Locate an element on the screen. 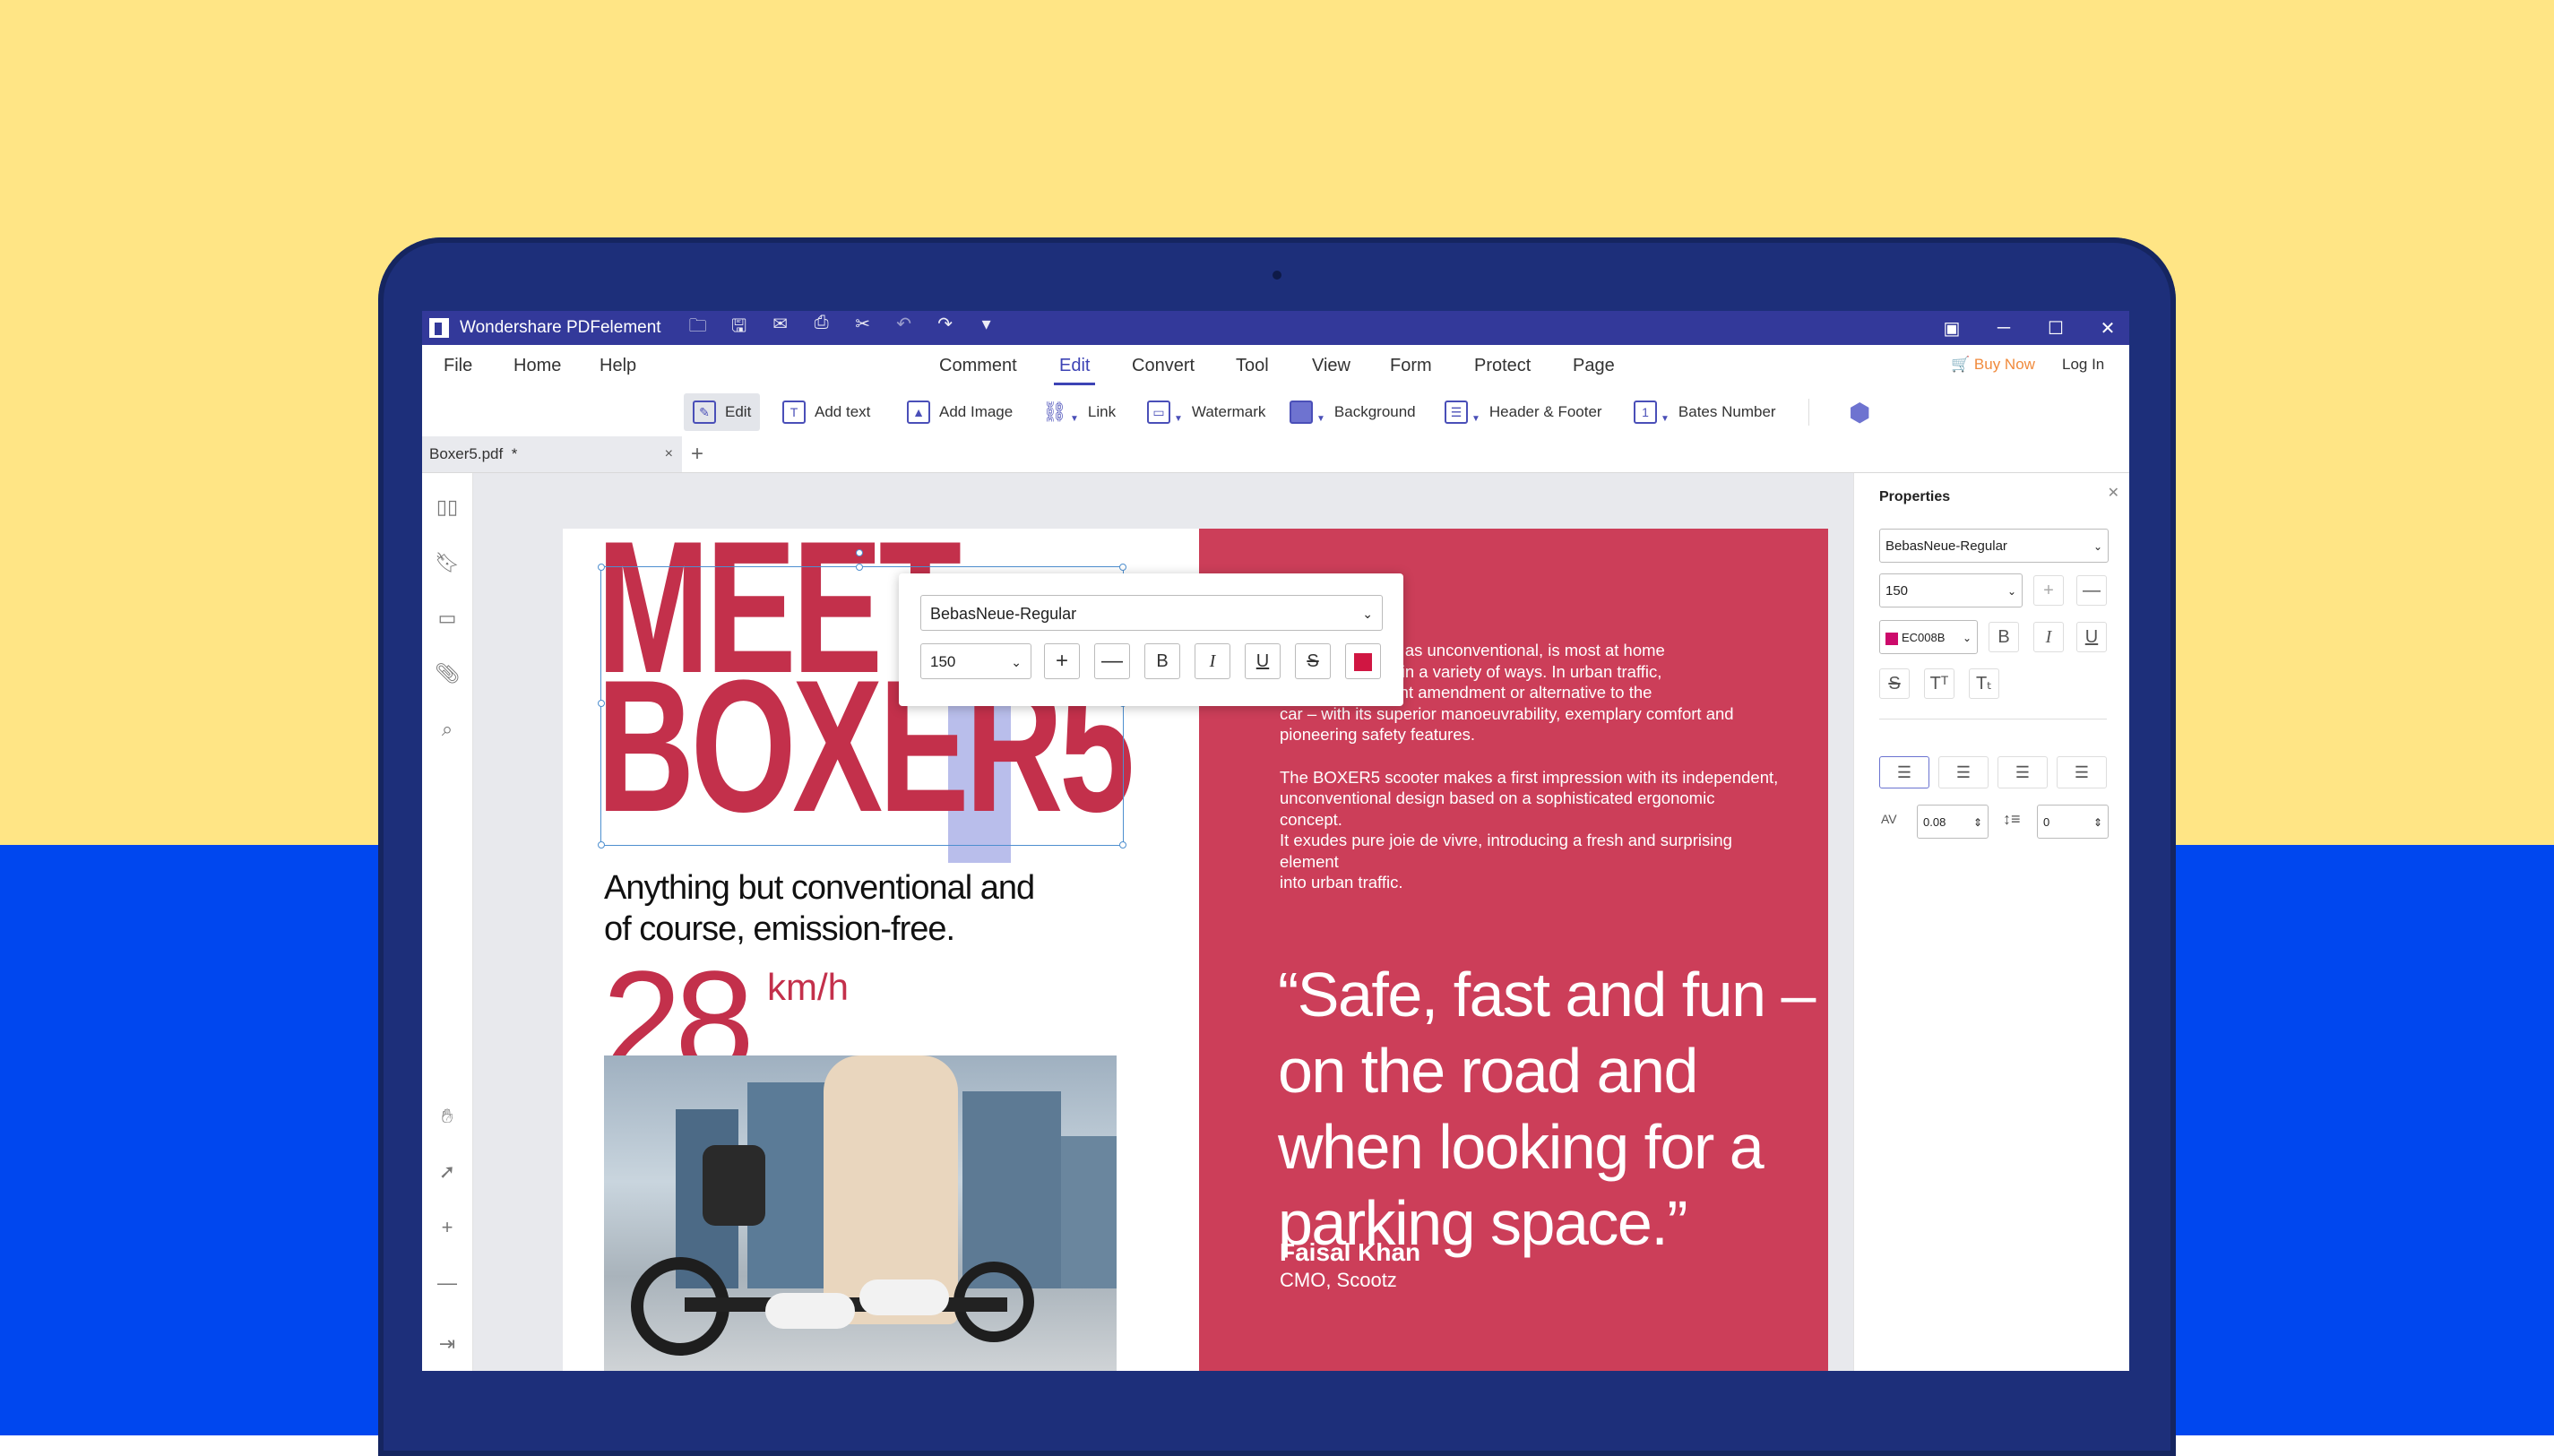 This screenshot has width=2554, height=1456. properties-color-select: EC008B ⌄ is located at coordinates (1928, 637).